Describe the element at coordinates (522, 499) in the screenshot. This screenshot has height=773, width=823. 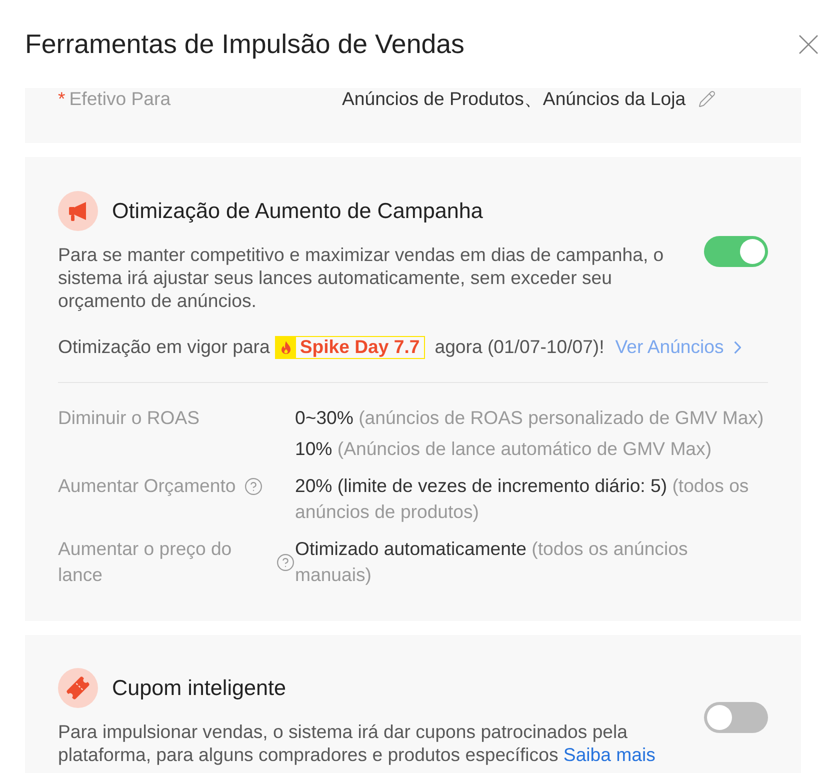
I see `detail-value: 20% (limite de vezes de incremento diário: 5) (todos os anúncios de produtos)` at that location.